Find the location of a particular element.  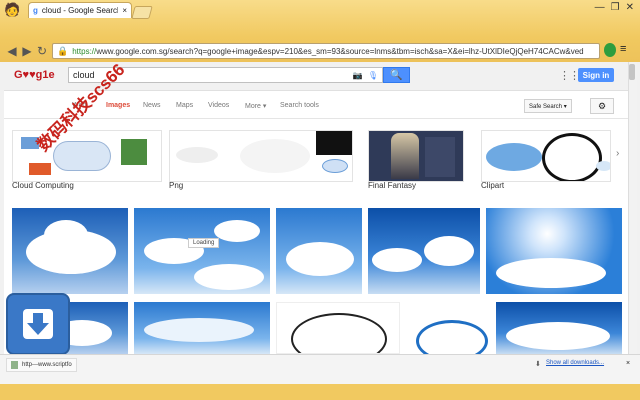

tab-close-icon: × is located at coordinates (124, 10).